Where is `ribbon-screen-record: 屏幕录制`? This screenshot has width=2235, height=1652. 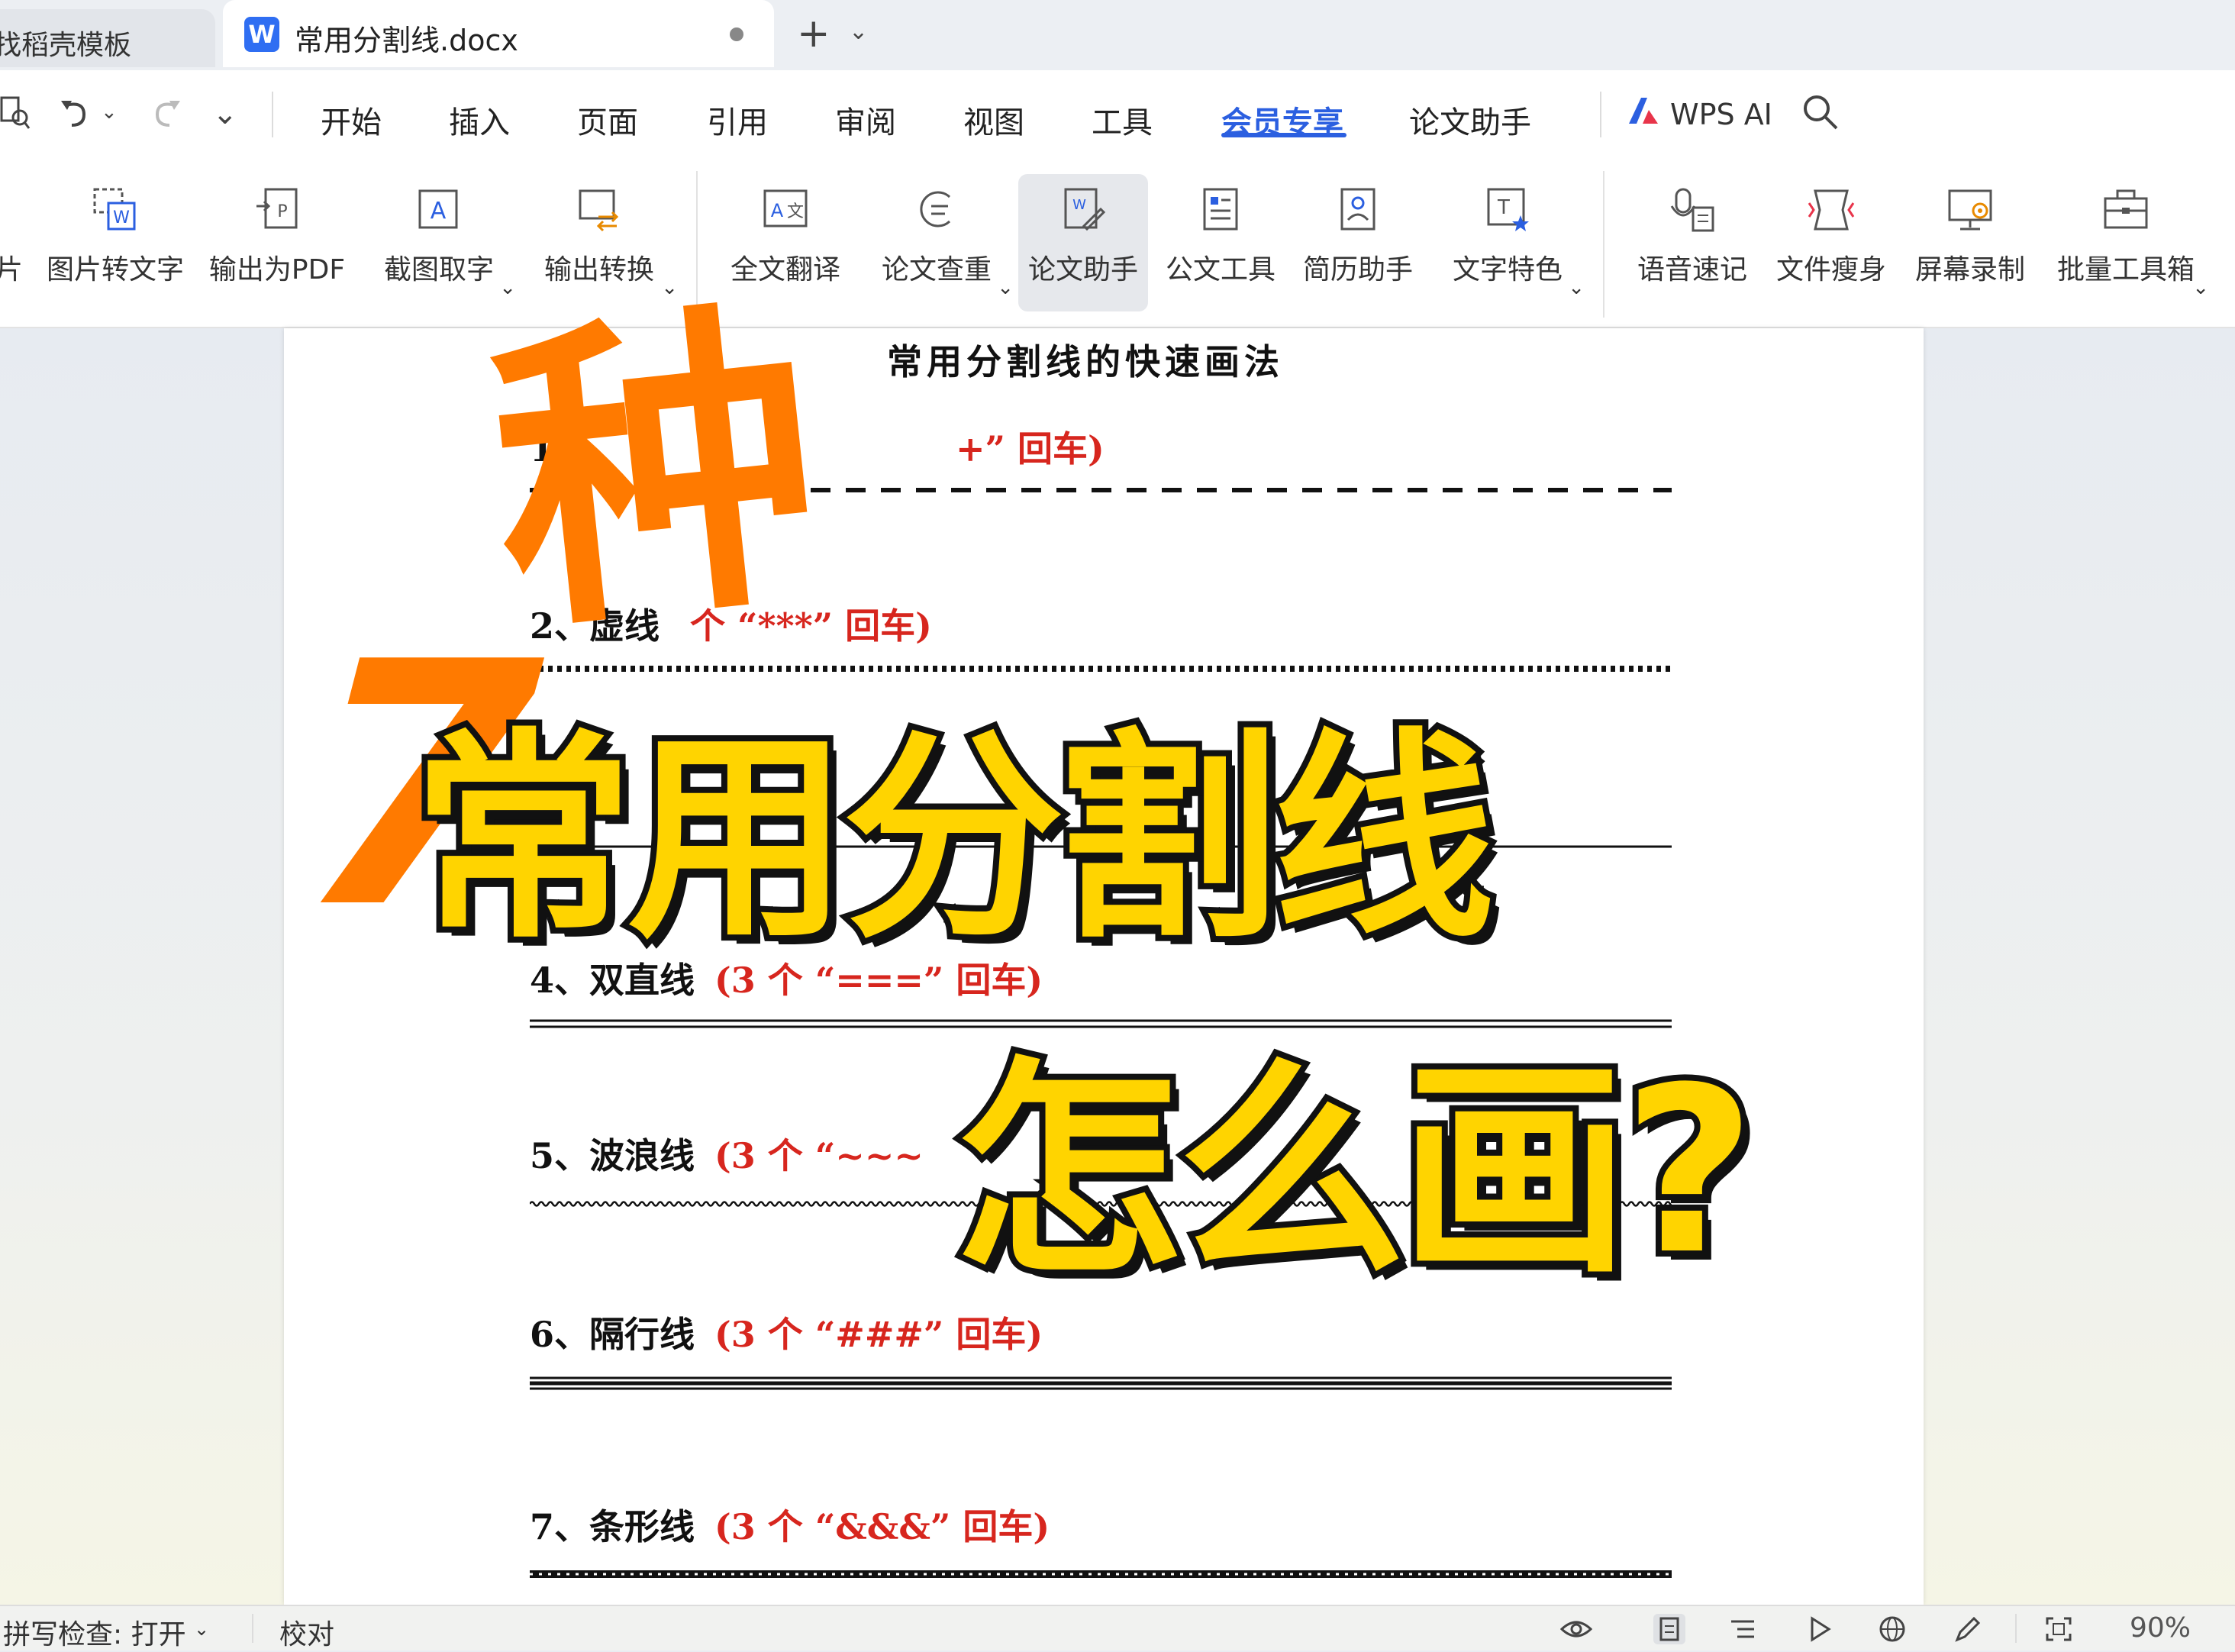 ribbon-screen-record: 屏幕录制 is located at coordinates (1970, 242).